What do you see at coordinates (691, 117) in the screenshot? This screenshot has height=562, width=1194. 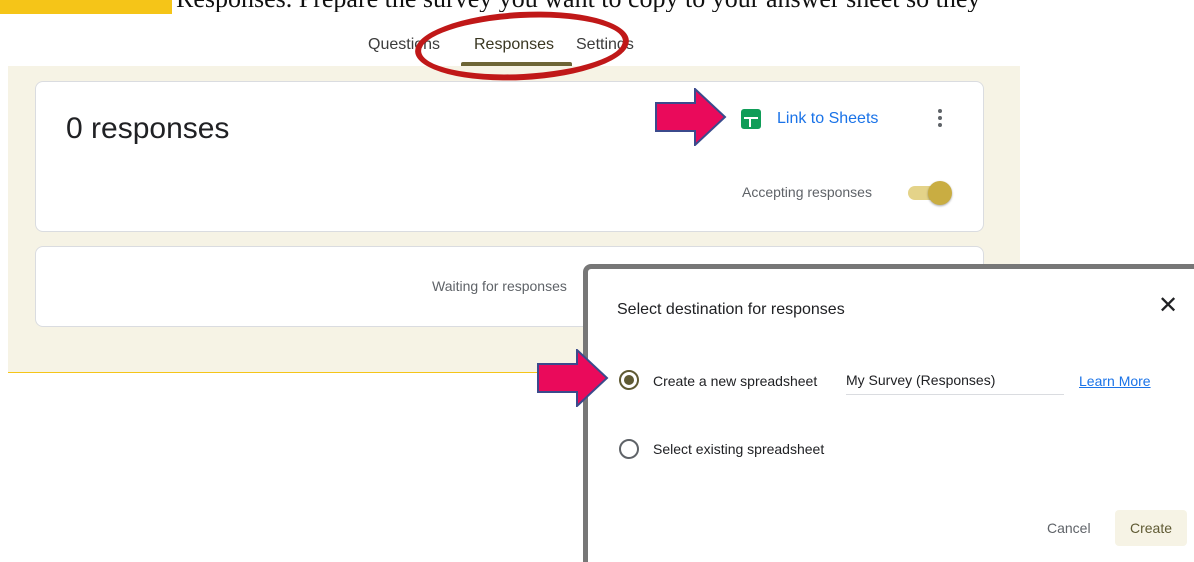 I see `annotation-arrow-link-to-sheets` at bounding box center [691, 117].